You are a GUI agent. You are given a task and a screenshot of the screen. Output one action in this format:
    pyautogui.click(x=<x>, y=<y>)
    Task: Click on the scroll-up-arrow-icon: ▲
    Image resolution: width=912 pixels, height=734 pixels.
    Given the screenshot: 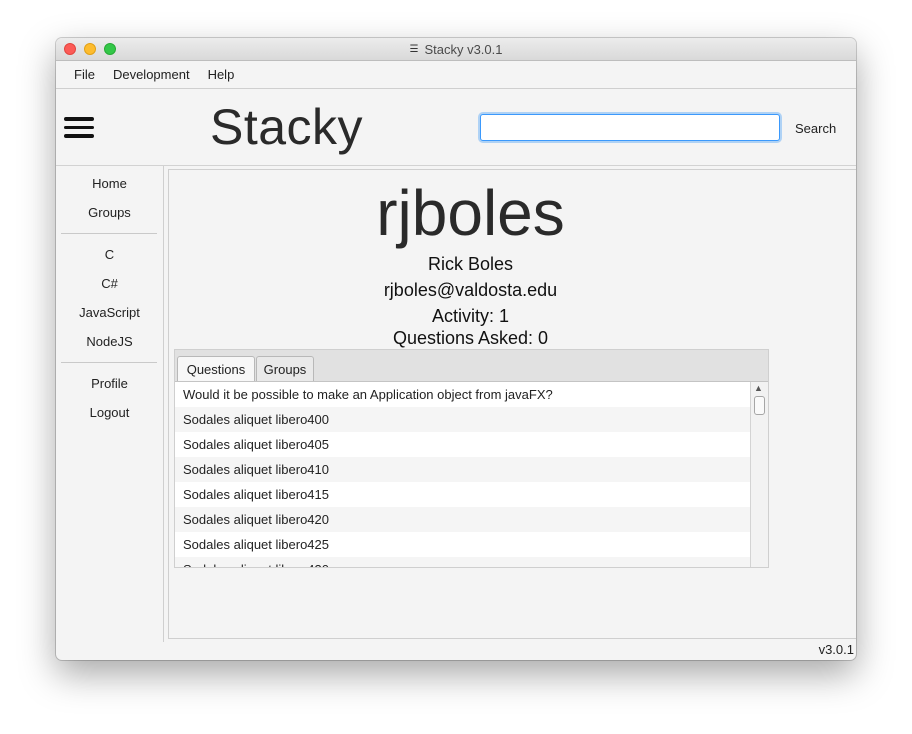 What is the action you would take?
    pyautogui.click(x=758, y=388)
    